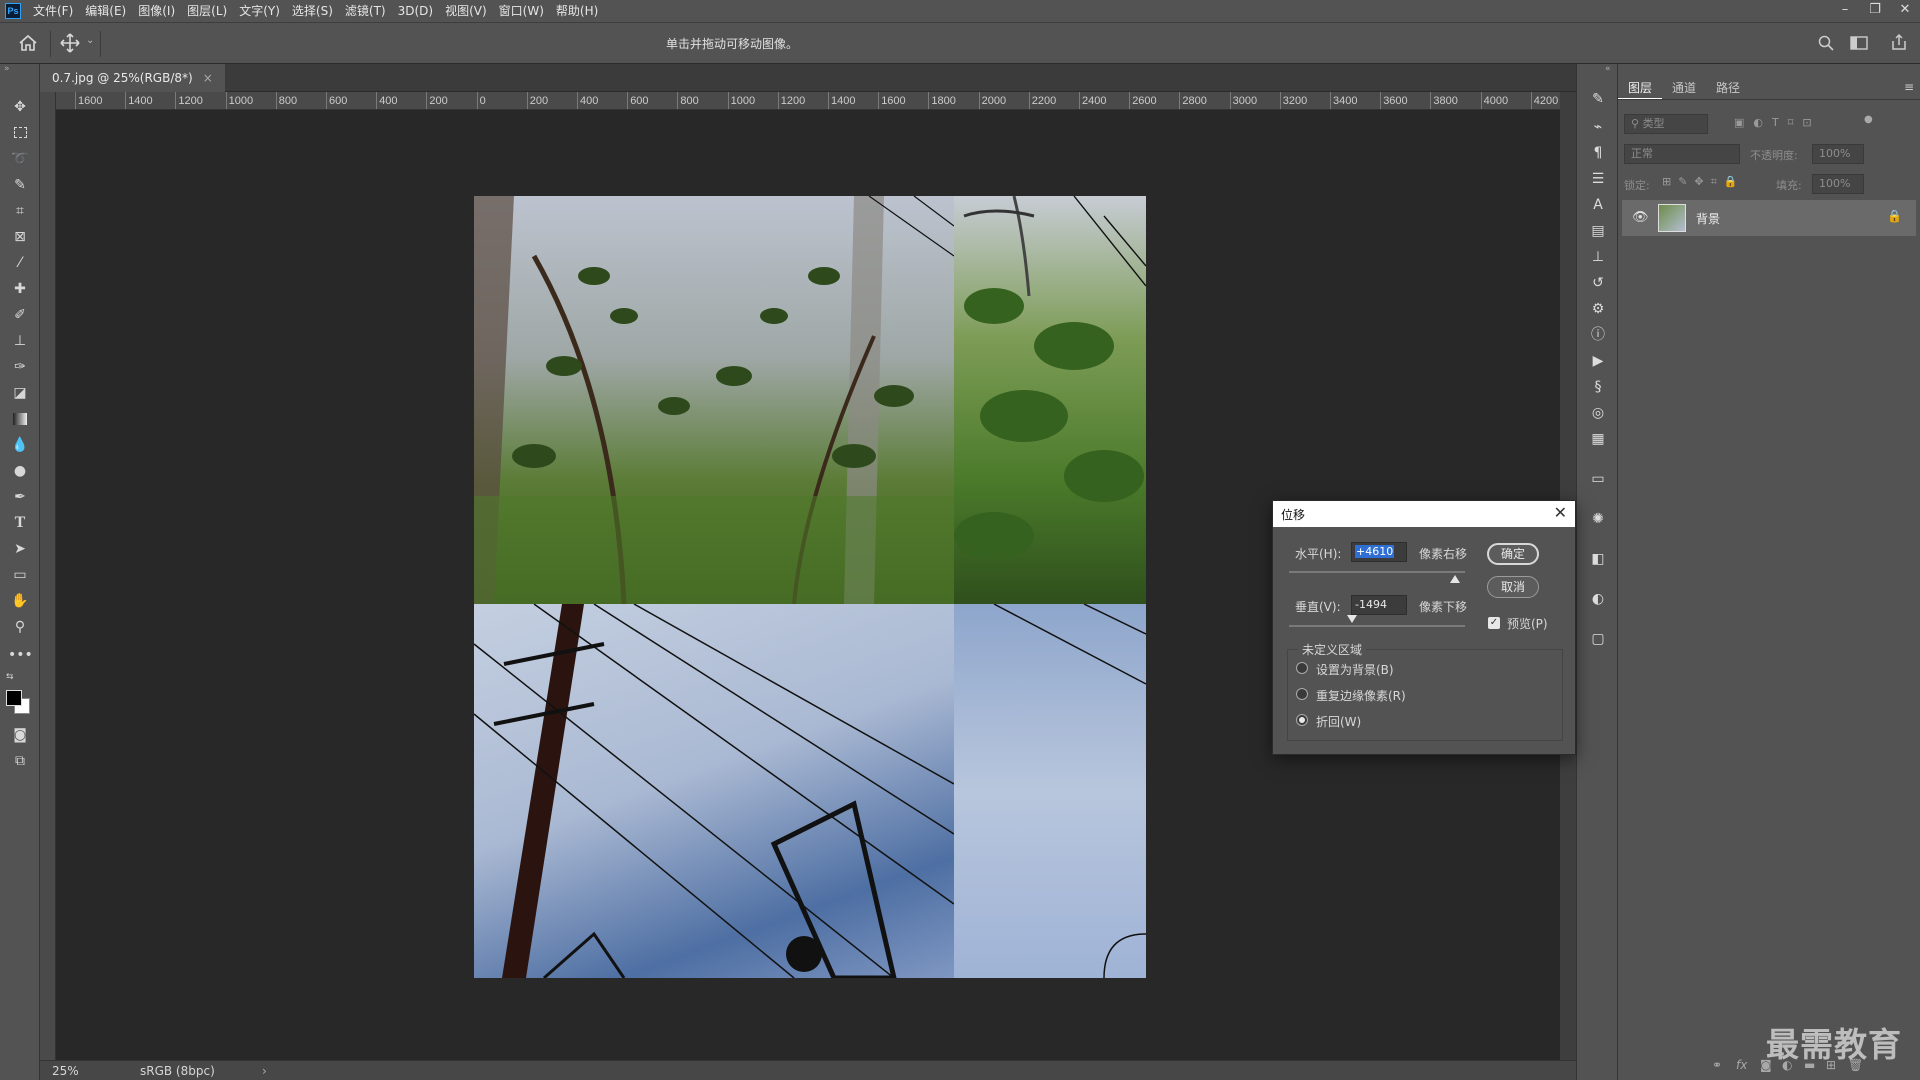 Image resolution: width=1920 pixels, height=1080 pixels. I want to click on paragraph-icon: ¶, so click(1598, 153).